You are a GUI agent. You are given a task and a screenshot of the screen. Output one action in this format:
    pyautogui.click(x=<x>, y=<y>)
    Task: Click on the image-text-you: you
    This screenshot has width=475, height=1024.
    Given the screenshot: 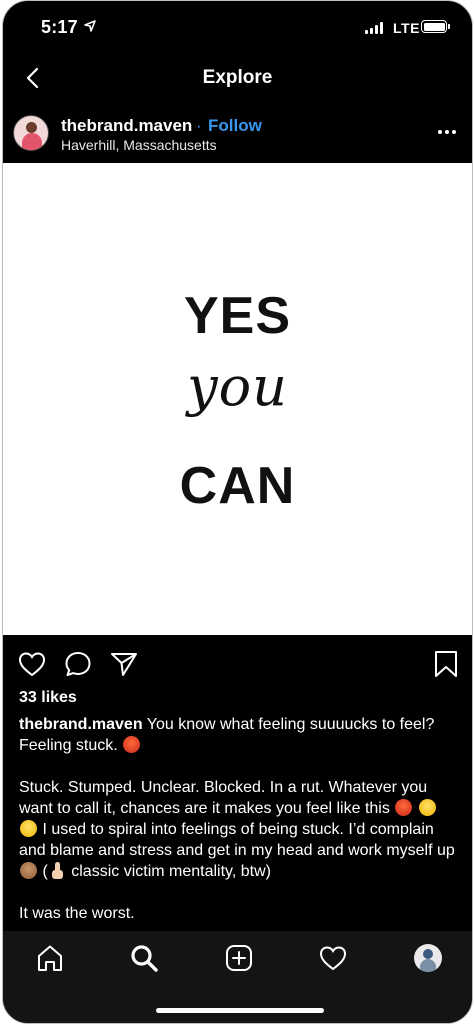 What is the action you would take?
    pyautogui.click(x=237, y=386)
    